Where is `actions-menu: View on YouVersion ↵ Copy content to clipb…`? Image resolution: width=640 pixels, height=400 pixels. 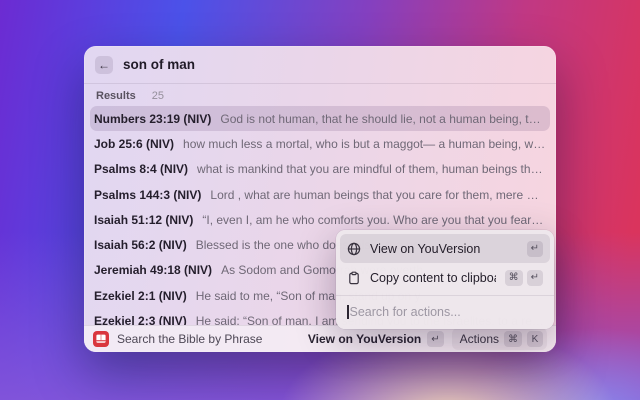 actions-menu: View on YouVersion ↵ Copy content to clipb… is located at coordinates (445, 279).